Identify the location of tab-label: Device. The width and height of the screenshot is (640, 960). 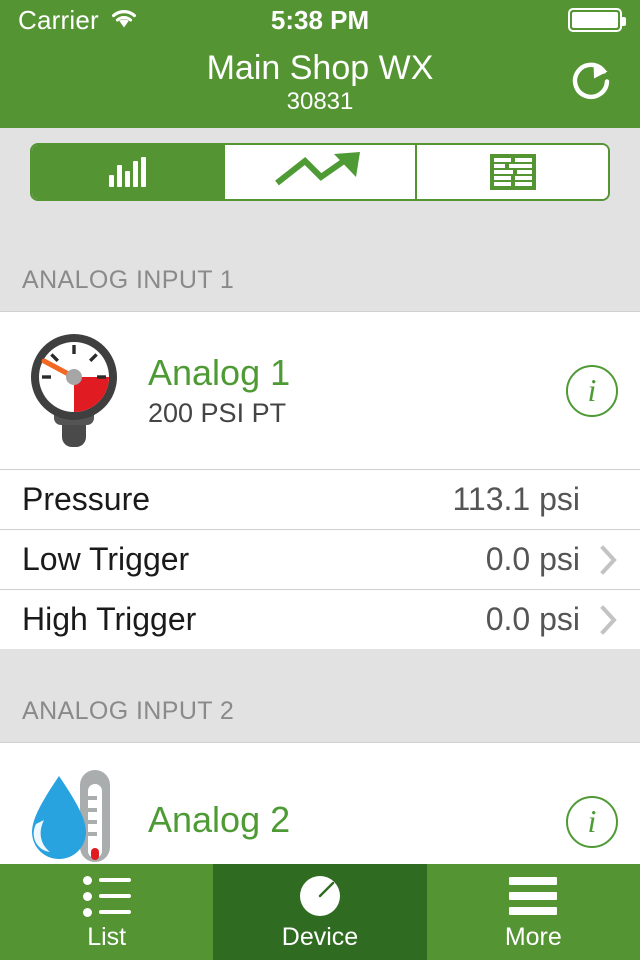
(320, 937).